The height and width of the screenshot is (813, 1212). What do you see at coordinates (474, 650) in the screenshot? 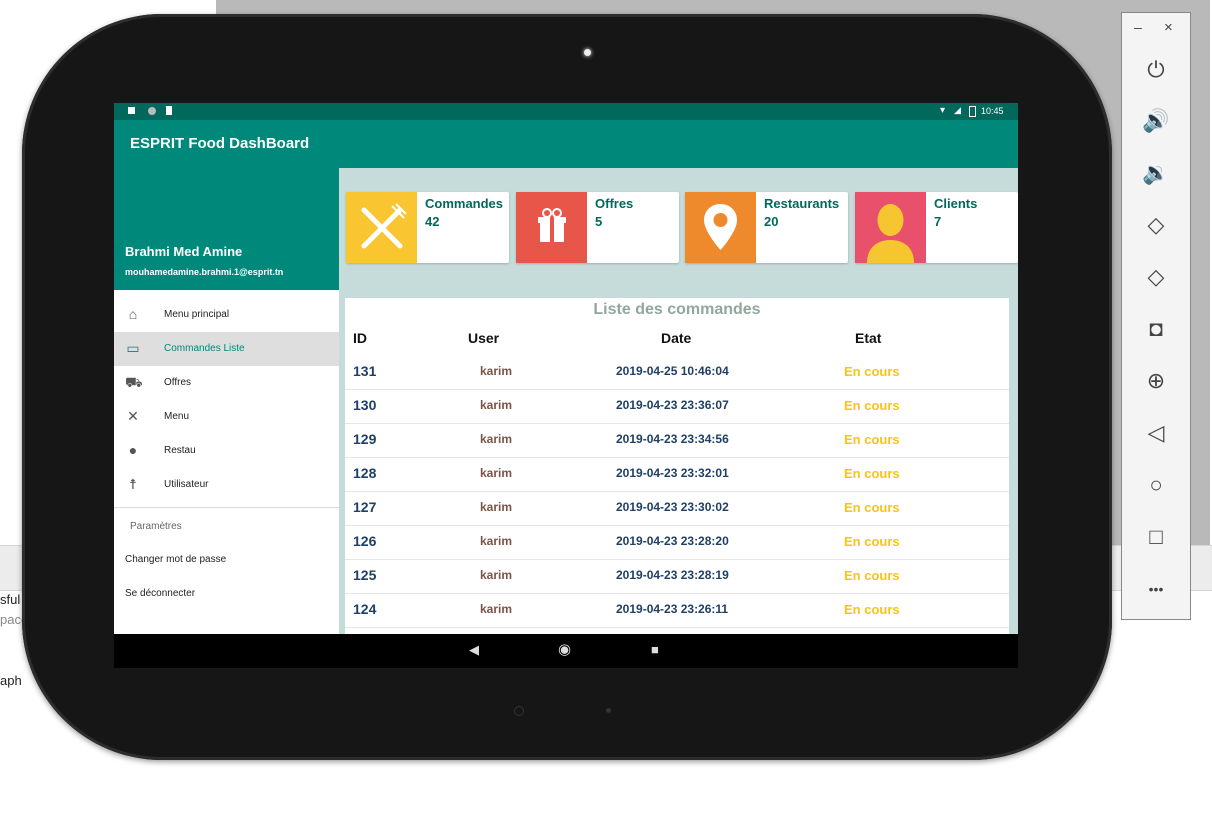
I see `back-button: ◀` at bounding box center [474, 650].